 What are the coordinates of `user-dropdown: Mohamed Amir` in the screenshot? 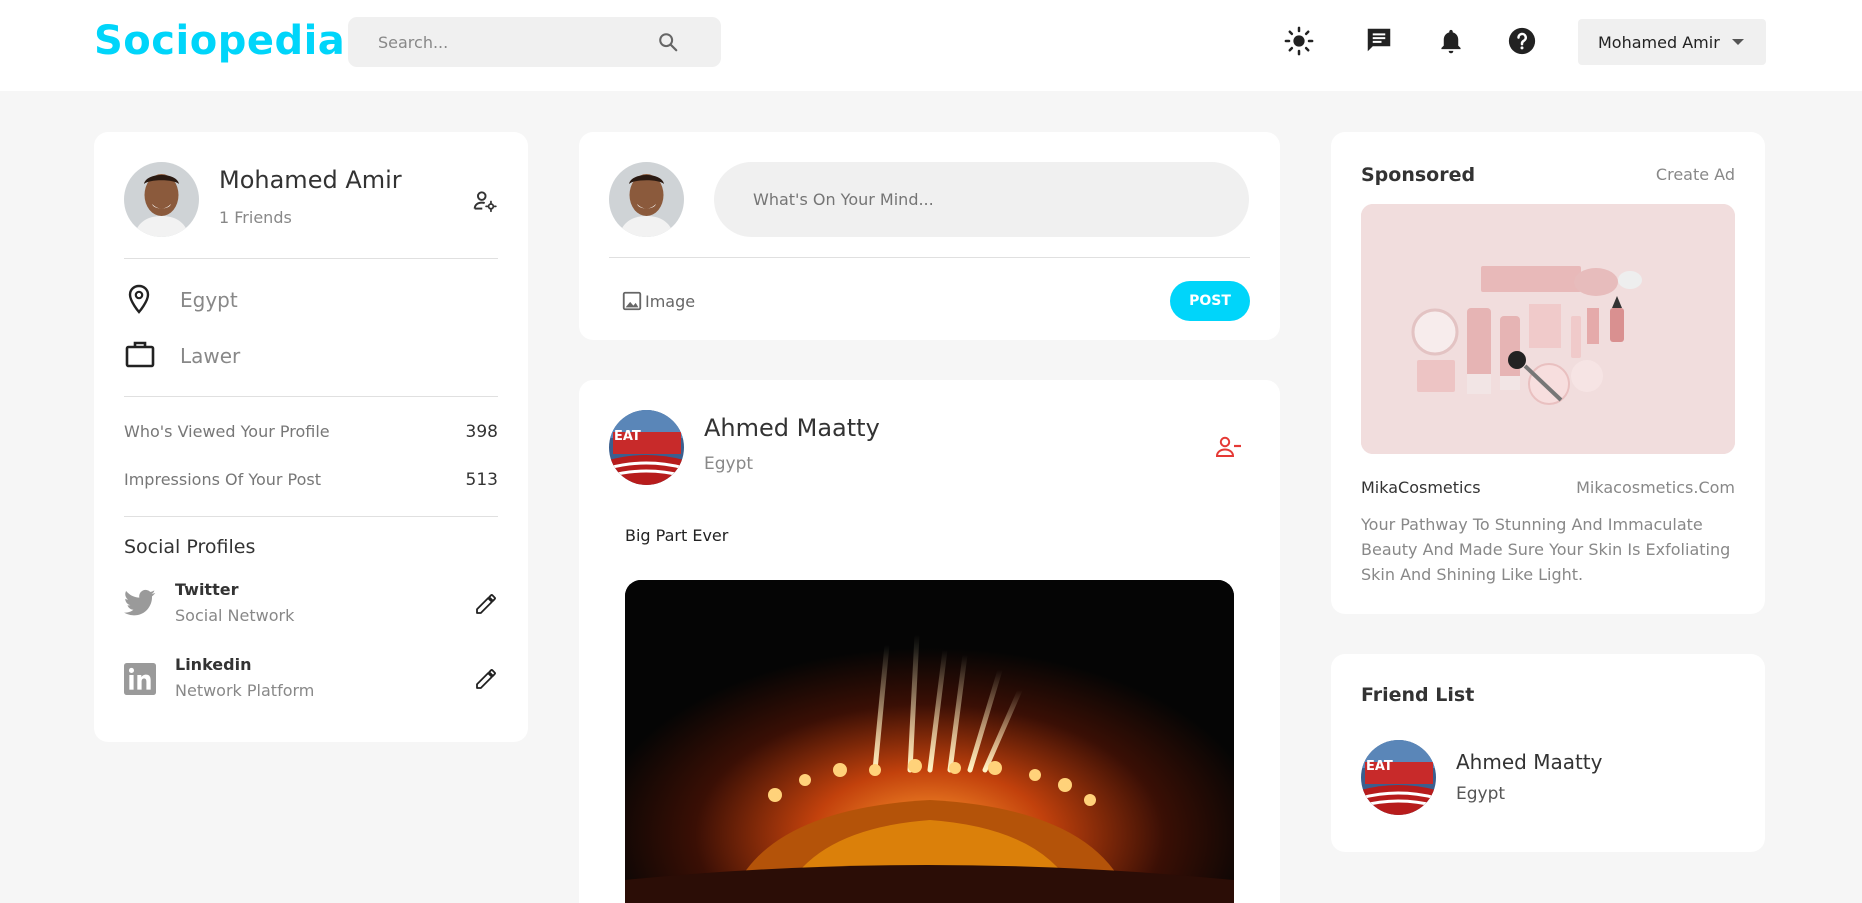 It's located at (1672, 42).